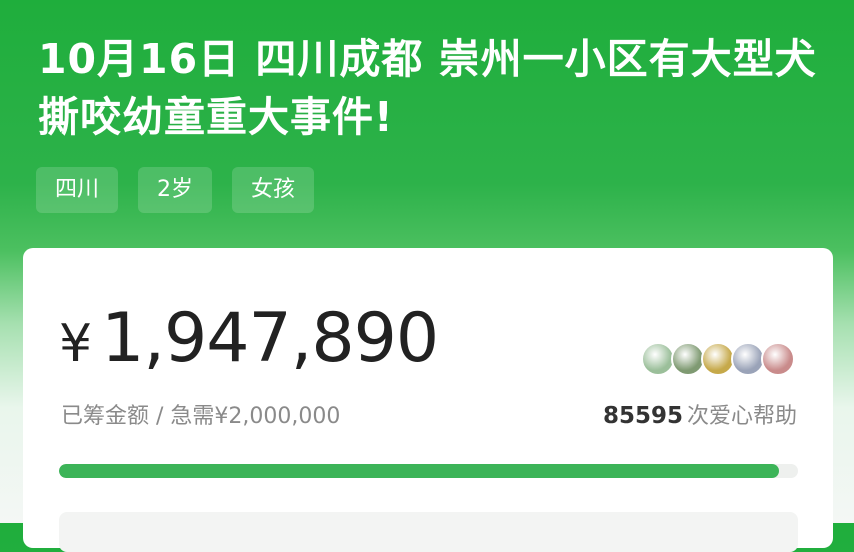  I want to click on tag-list: 四川 2岁 女孩, so click(175, 190).